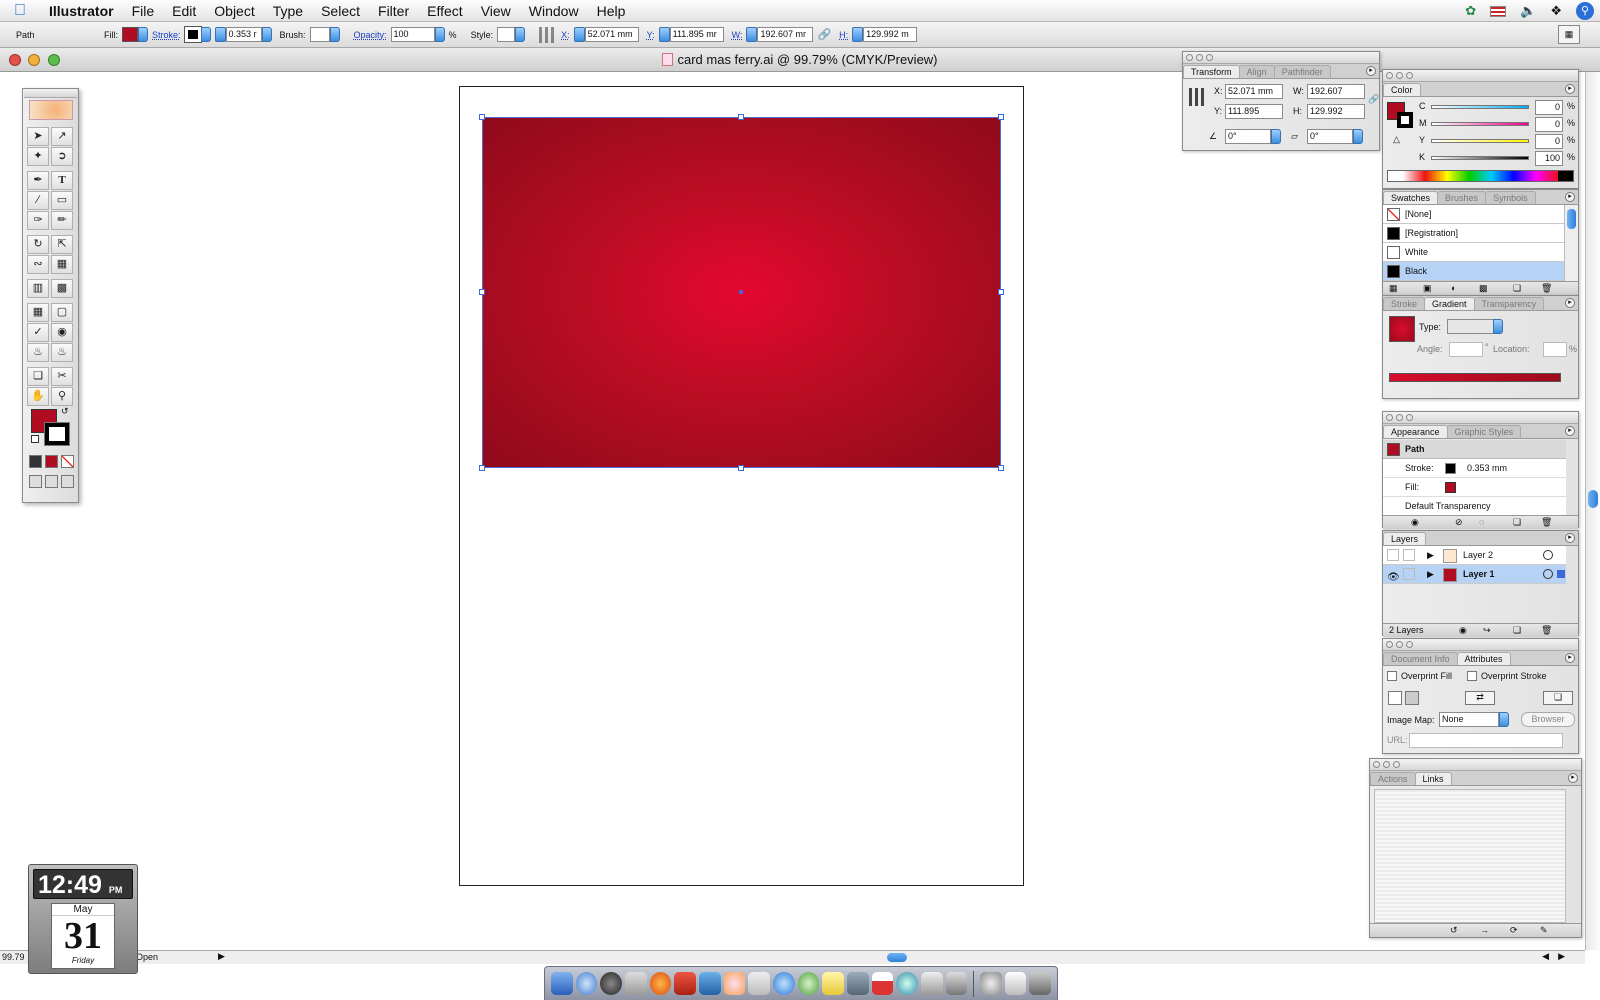  What do you see at coordinates (907, 983) in the screenshot?
I see `quicktime-icon` at bounding box center [907, 983].